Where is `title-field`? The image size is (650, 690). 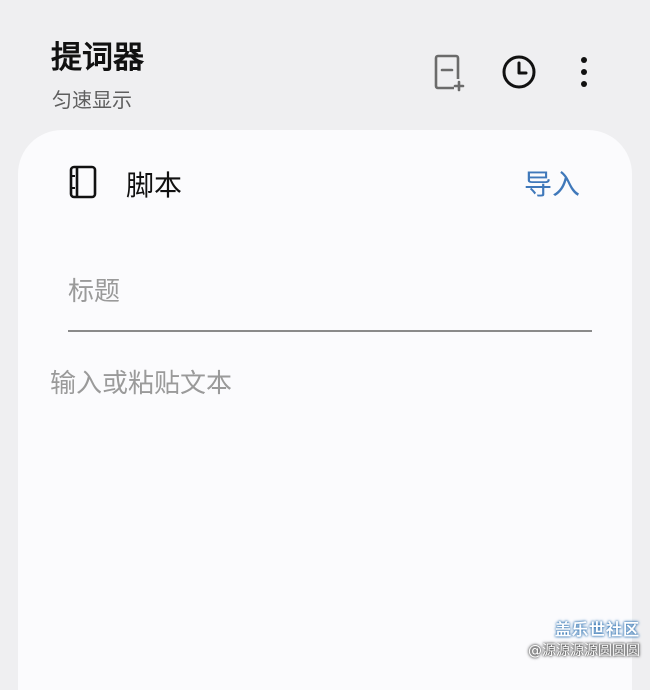
title-field is located at coordinates (330, 301).